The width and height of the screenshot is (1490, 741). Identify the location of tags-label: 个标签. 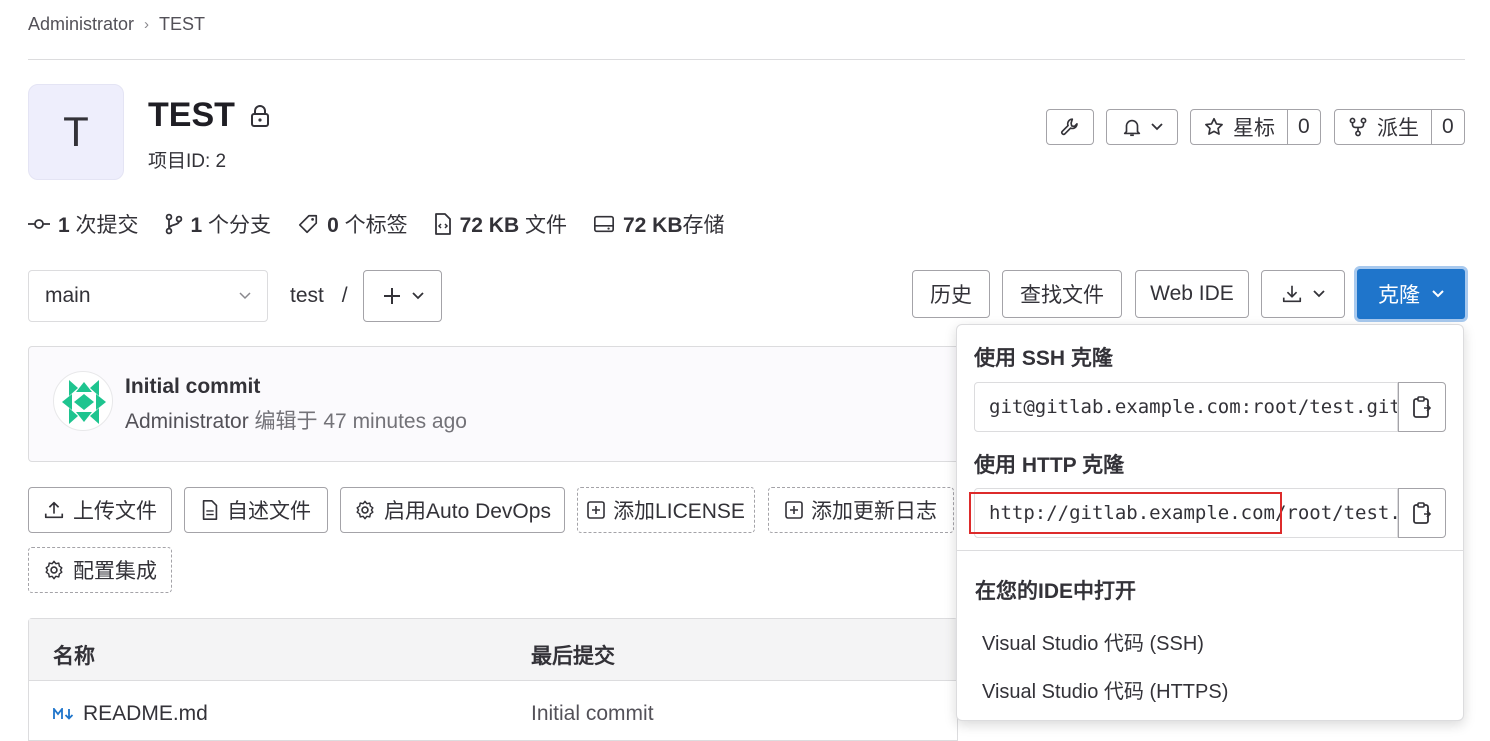
(373, 225).